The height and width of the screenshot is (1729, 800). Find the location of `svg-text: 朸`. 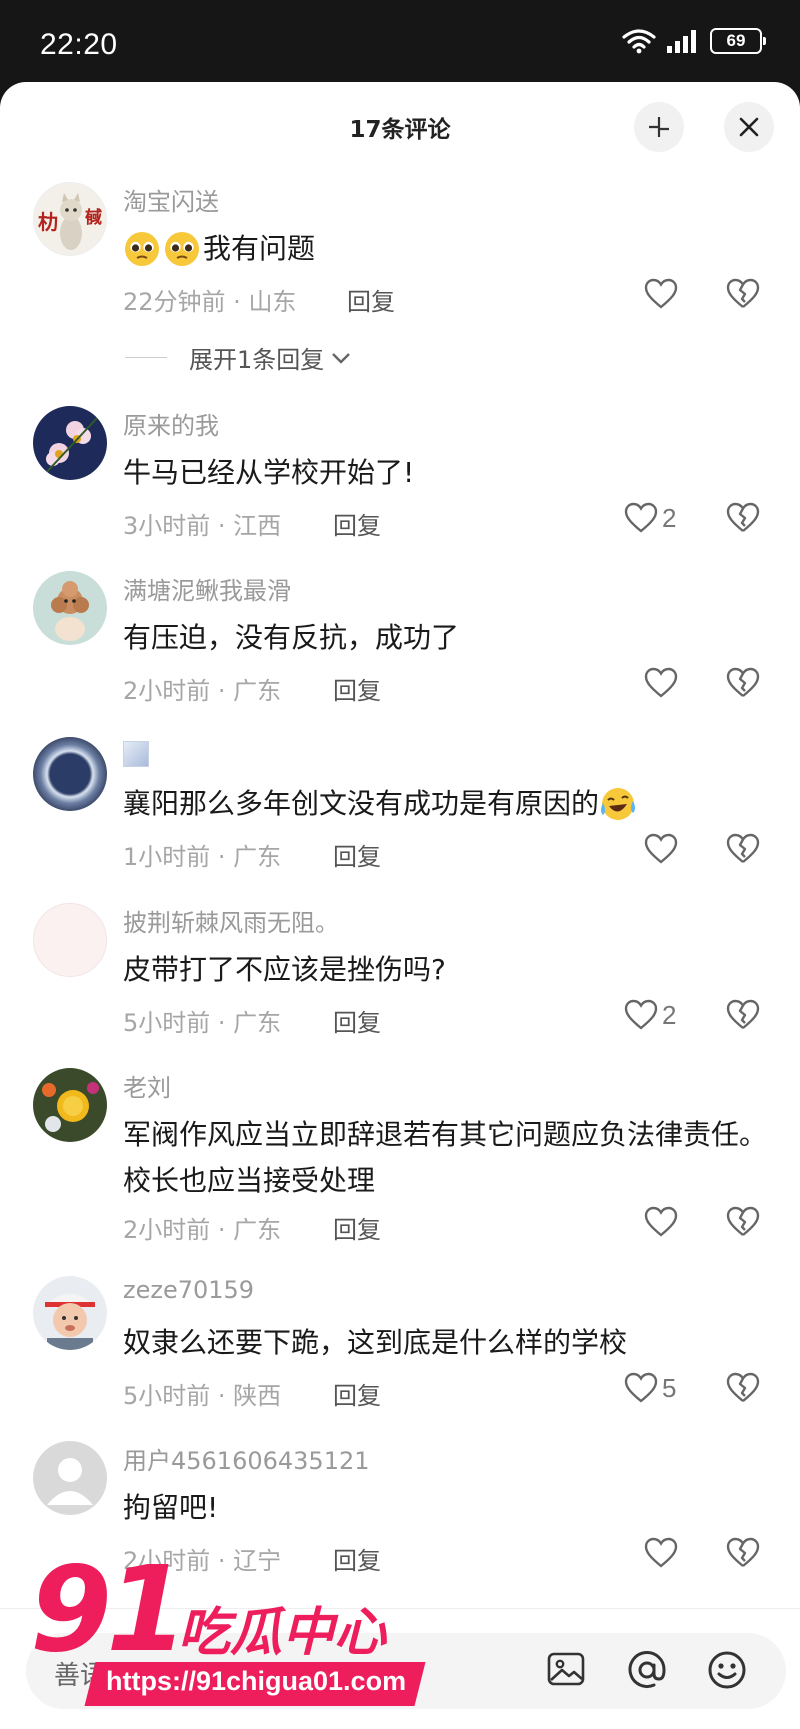

svg-text: 朸 is located at coordinates (48, 222).